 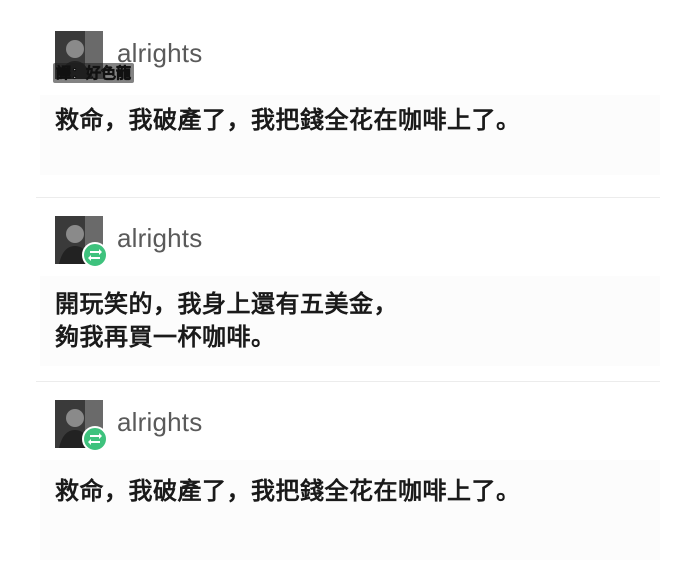 I want to click on translator-watermark: 譯：好色龍, so click(x=94, y=73).